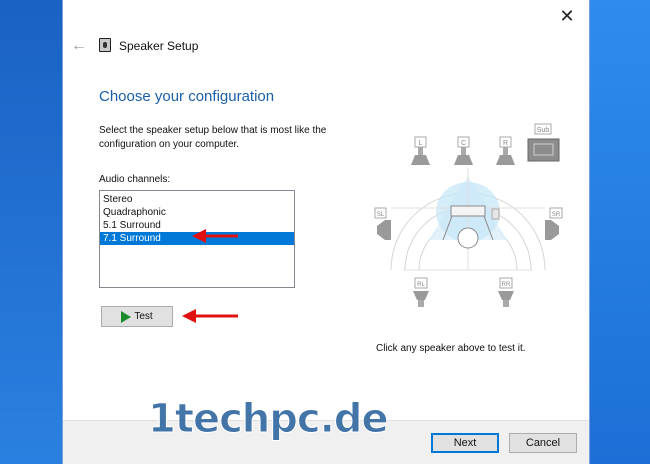 The height and width of the screenshot is (464, 650). What do you see at coordinates (556, 215) in the screenshot?
I see `speaker-label-sr: SR` at bounding box center [556, 215].